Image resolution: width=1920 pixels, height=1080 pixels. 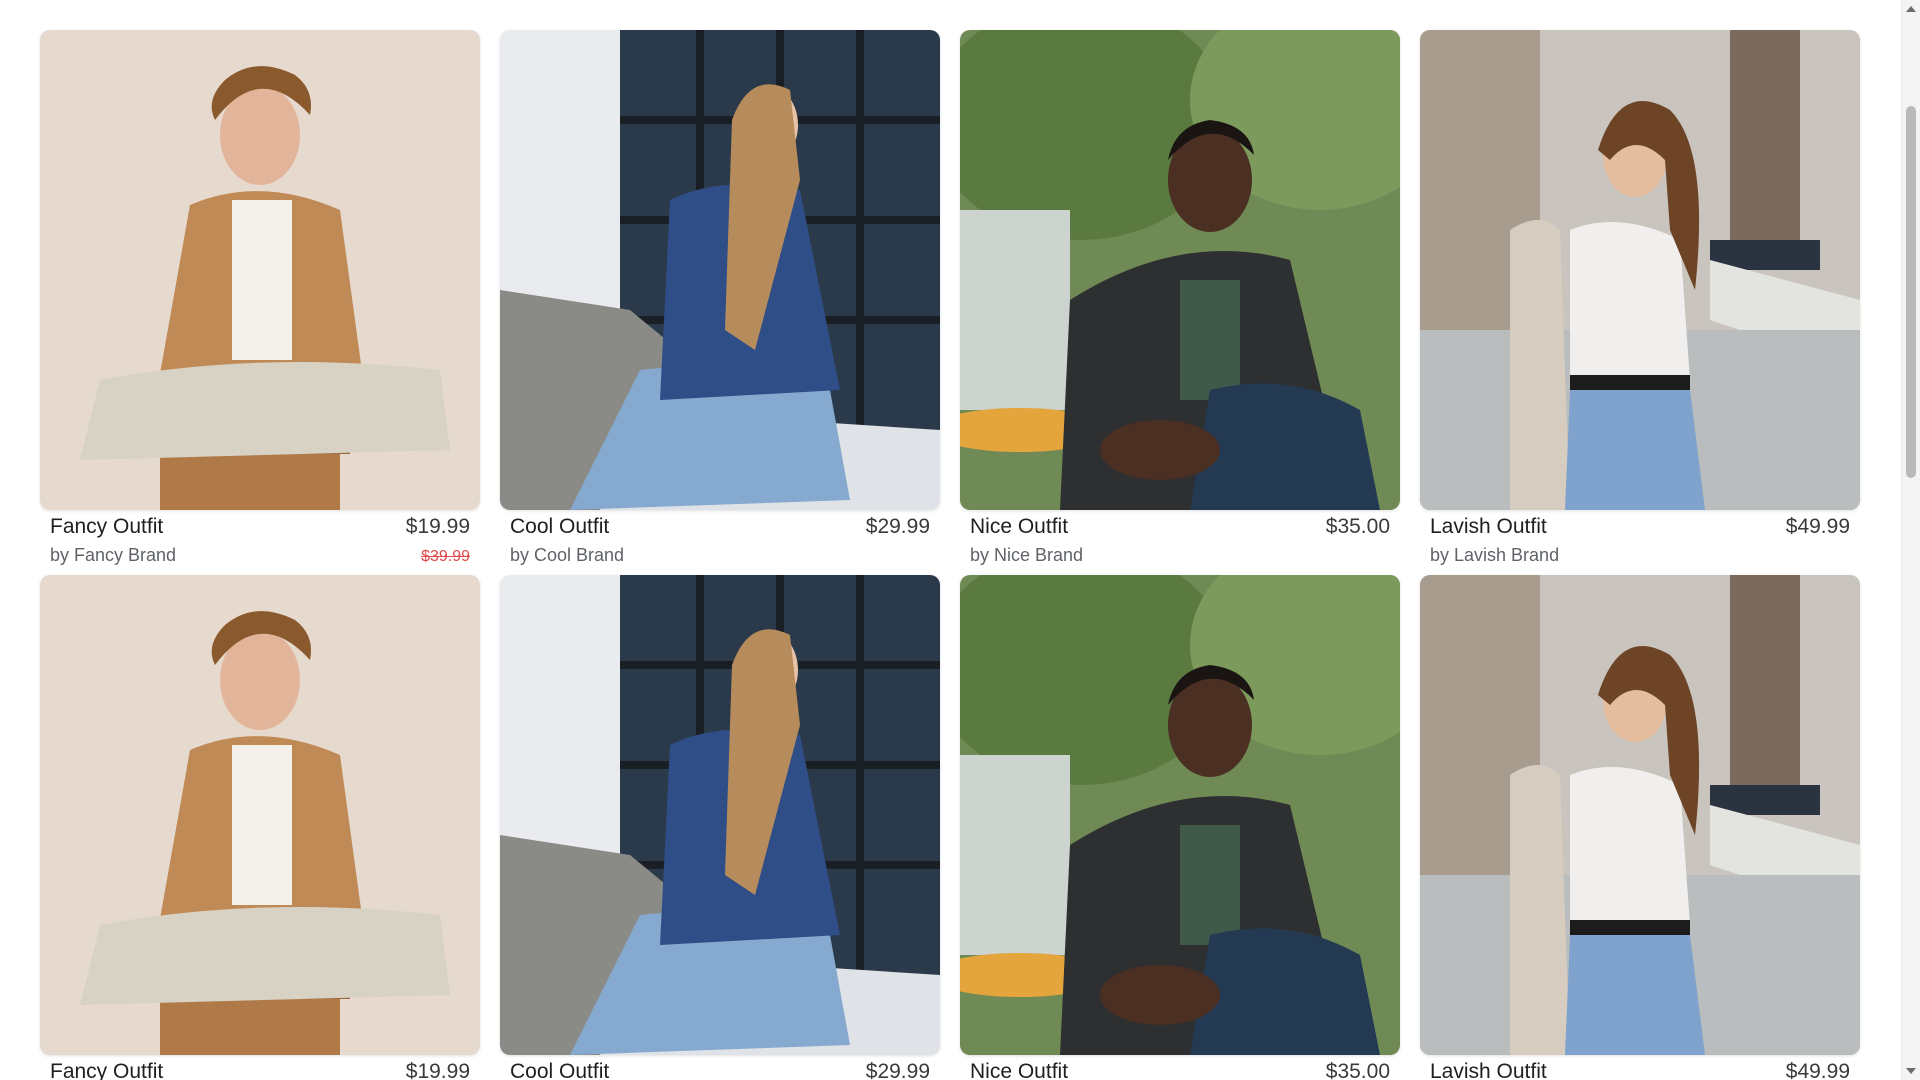 I want to click on product-brand: by Nice Brand, so click(x=1027, y=555).